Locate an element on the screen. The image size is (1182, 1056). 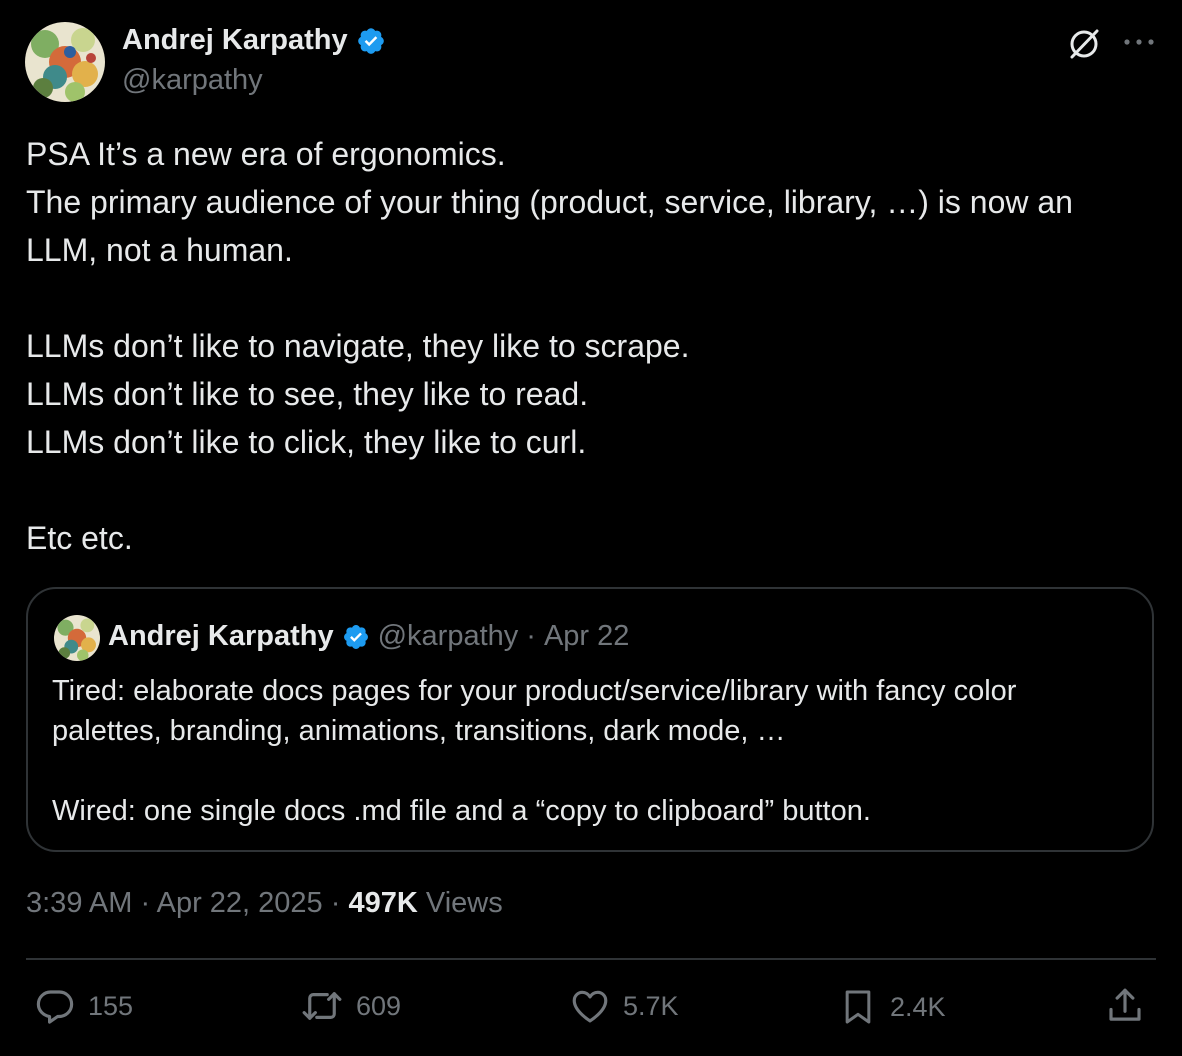
quoted-tweet-header: Andrej Karpathy @karpathy · Apr 22 is located at coordinates (368, 636).